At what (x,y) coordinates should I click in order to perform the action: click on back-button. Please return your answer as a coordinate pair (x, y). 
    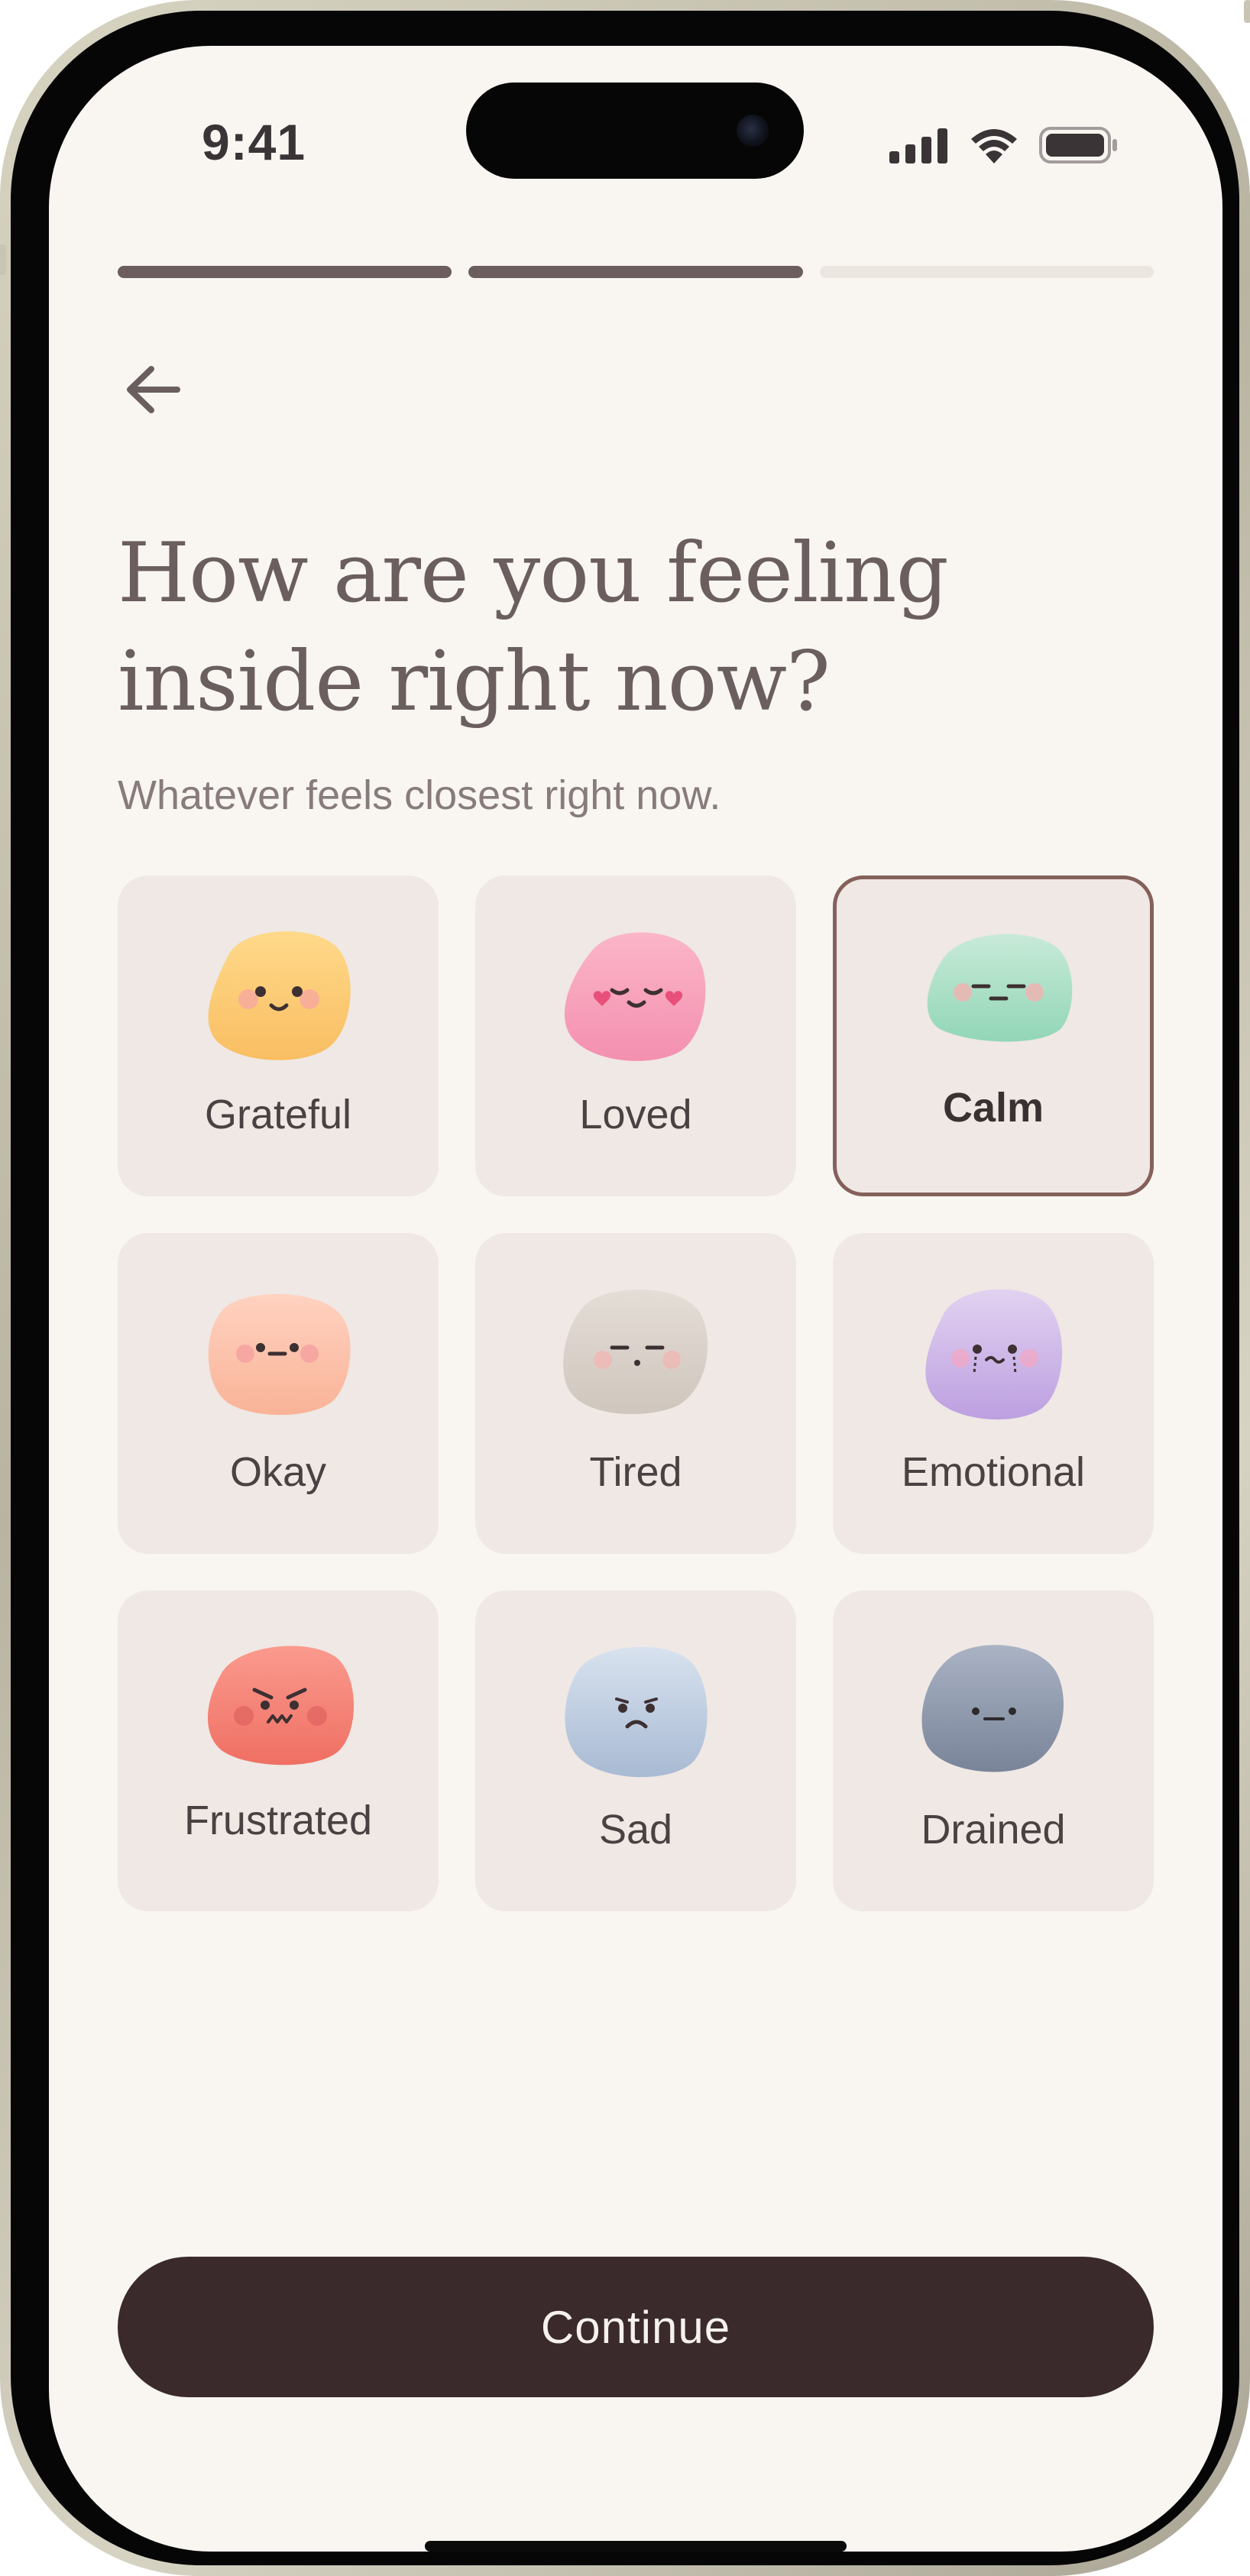
    Looking at the image, I should click on (153, 389).